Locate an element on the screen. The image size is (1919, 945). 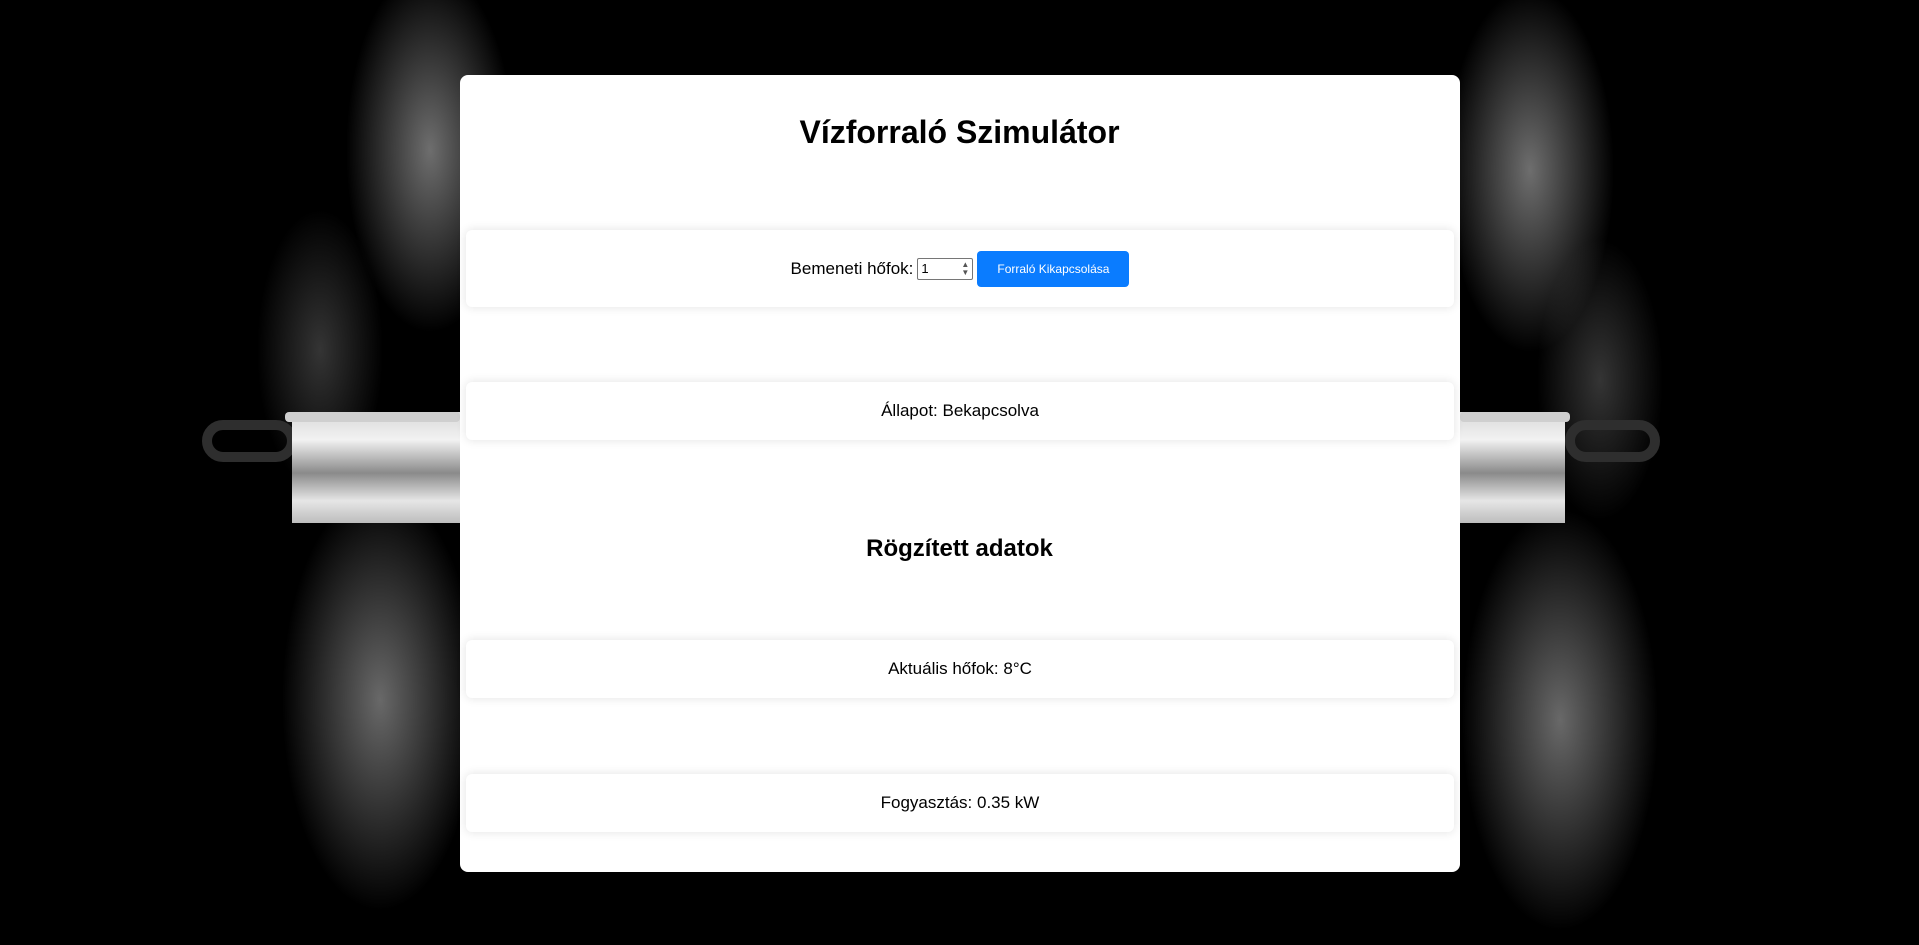
arrow-down-icon: ▼ is located at coordinates (965, 272).